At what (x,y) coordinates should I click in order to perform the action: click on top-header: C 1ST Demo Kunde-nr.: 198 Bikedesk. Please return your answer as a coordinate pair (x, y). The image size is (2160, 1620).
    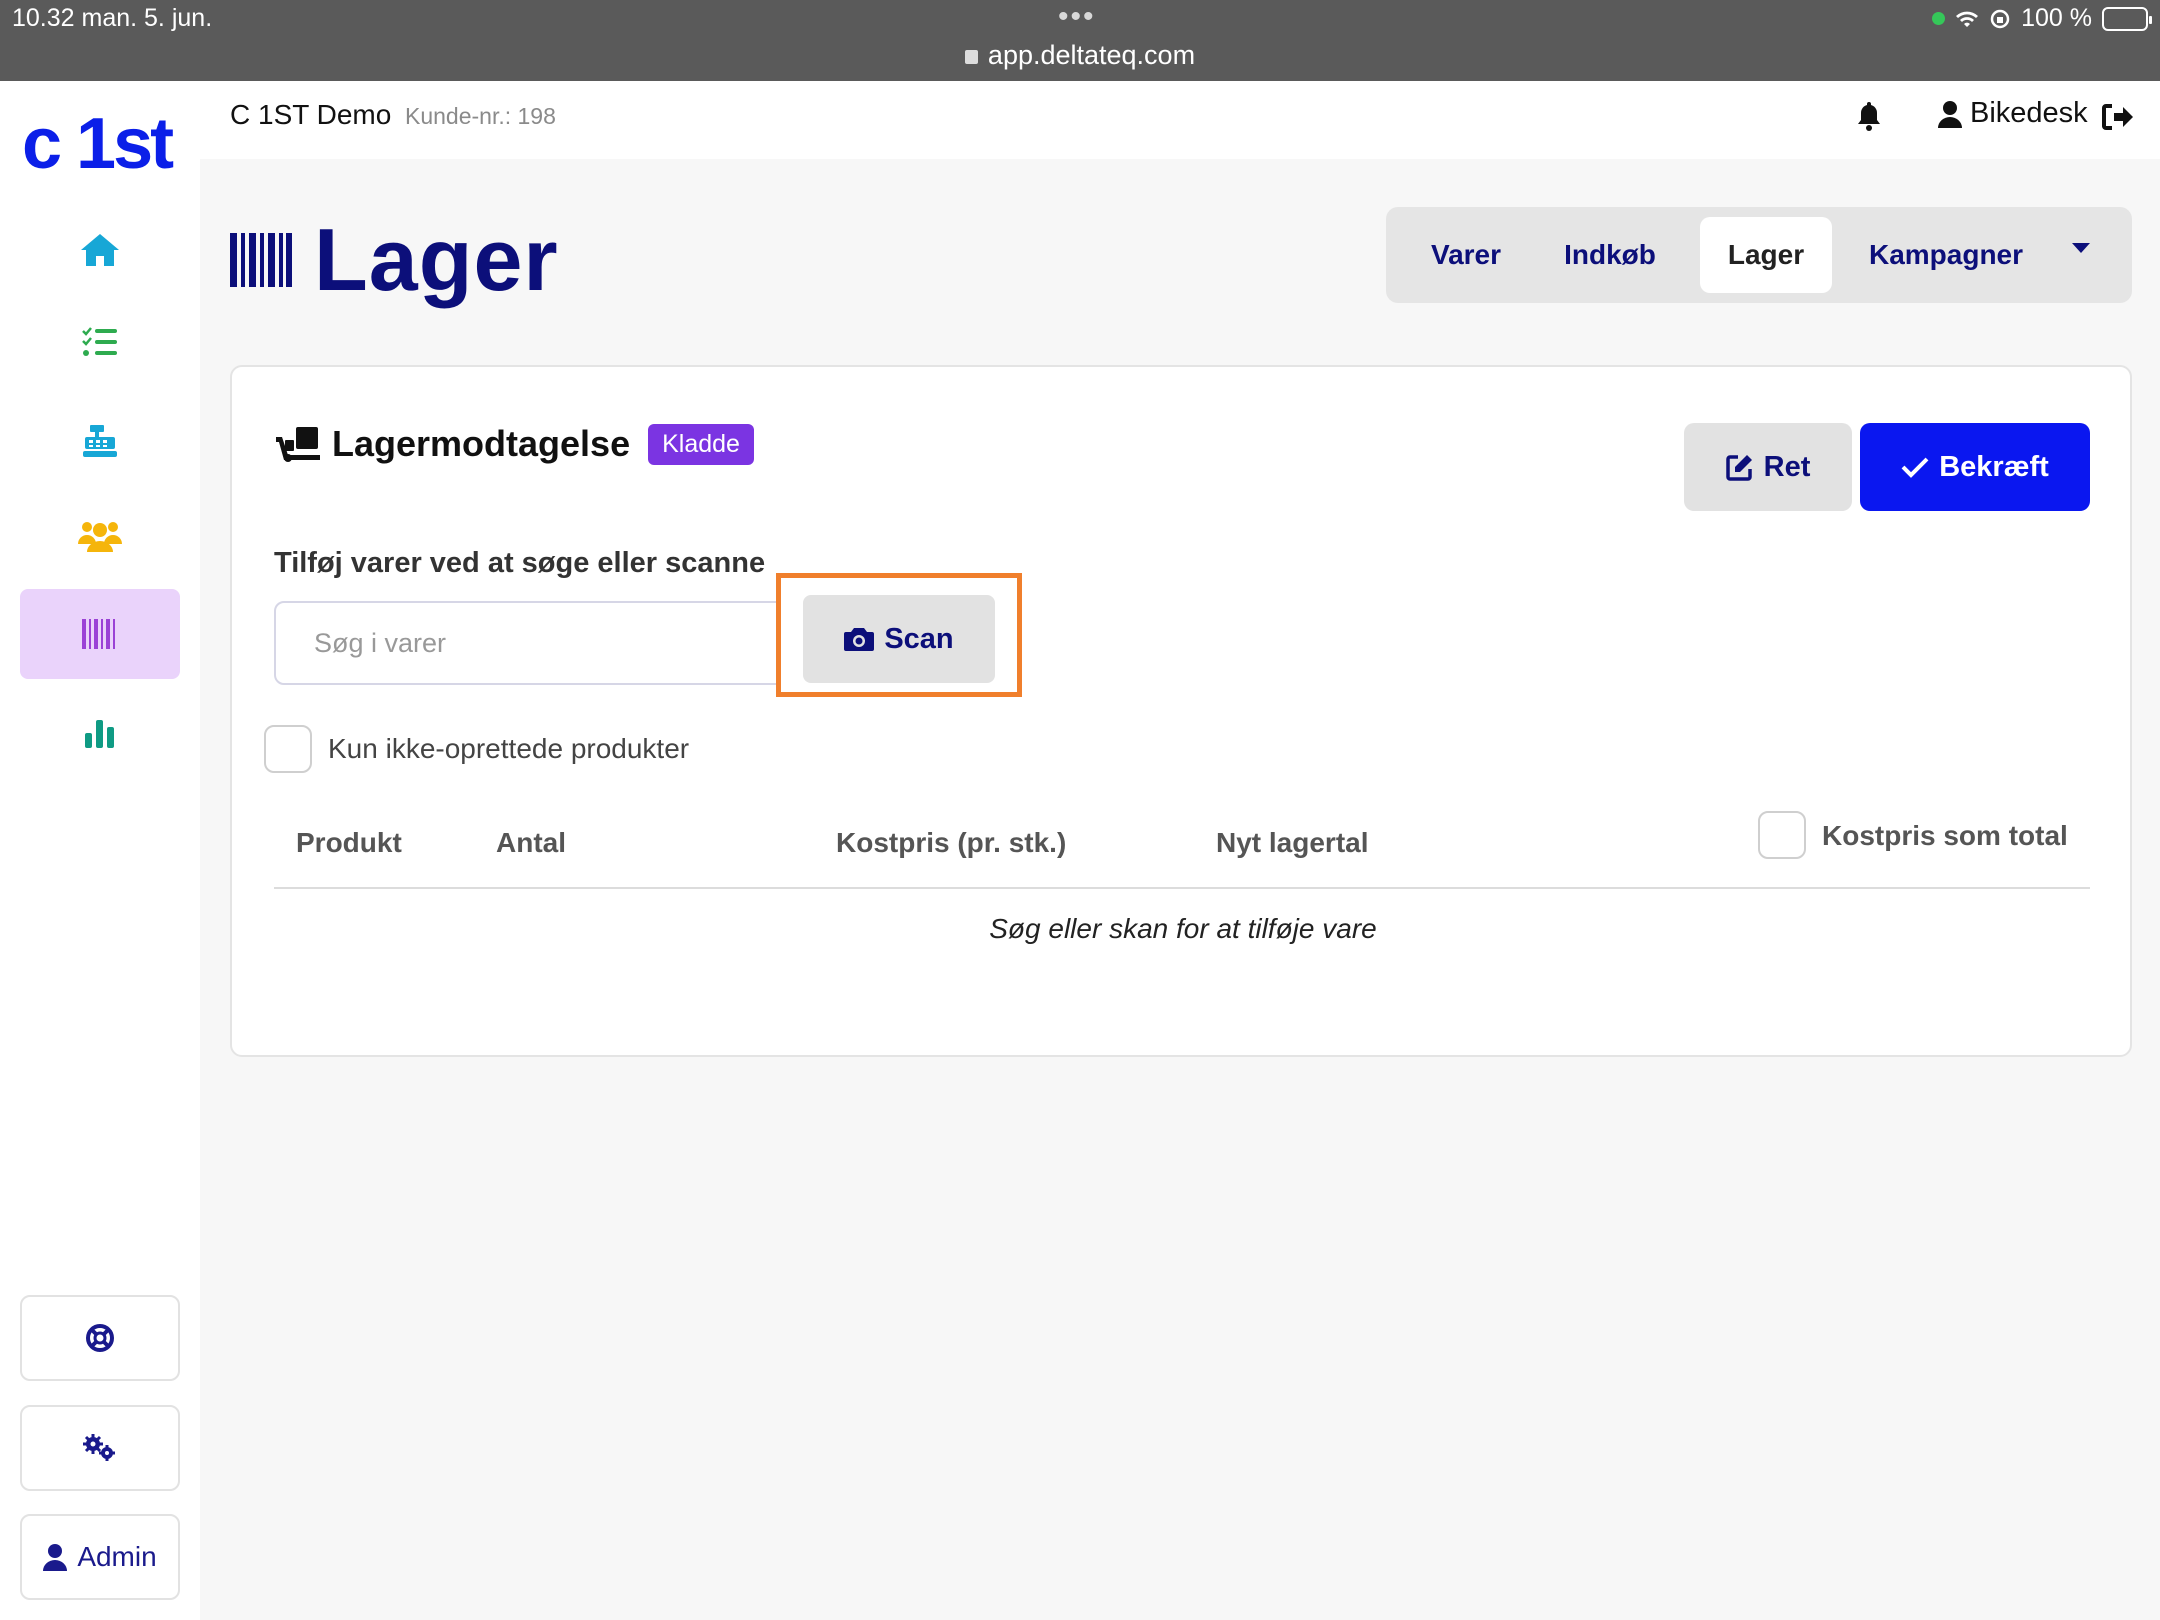
    Looking at the image, I should click on (1180, 120).